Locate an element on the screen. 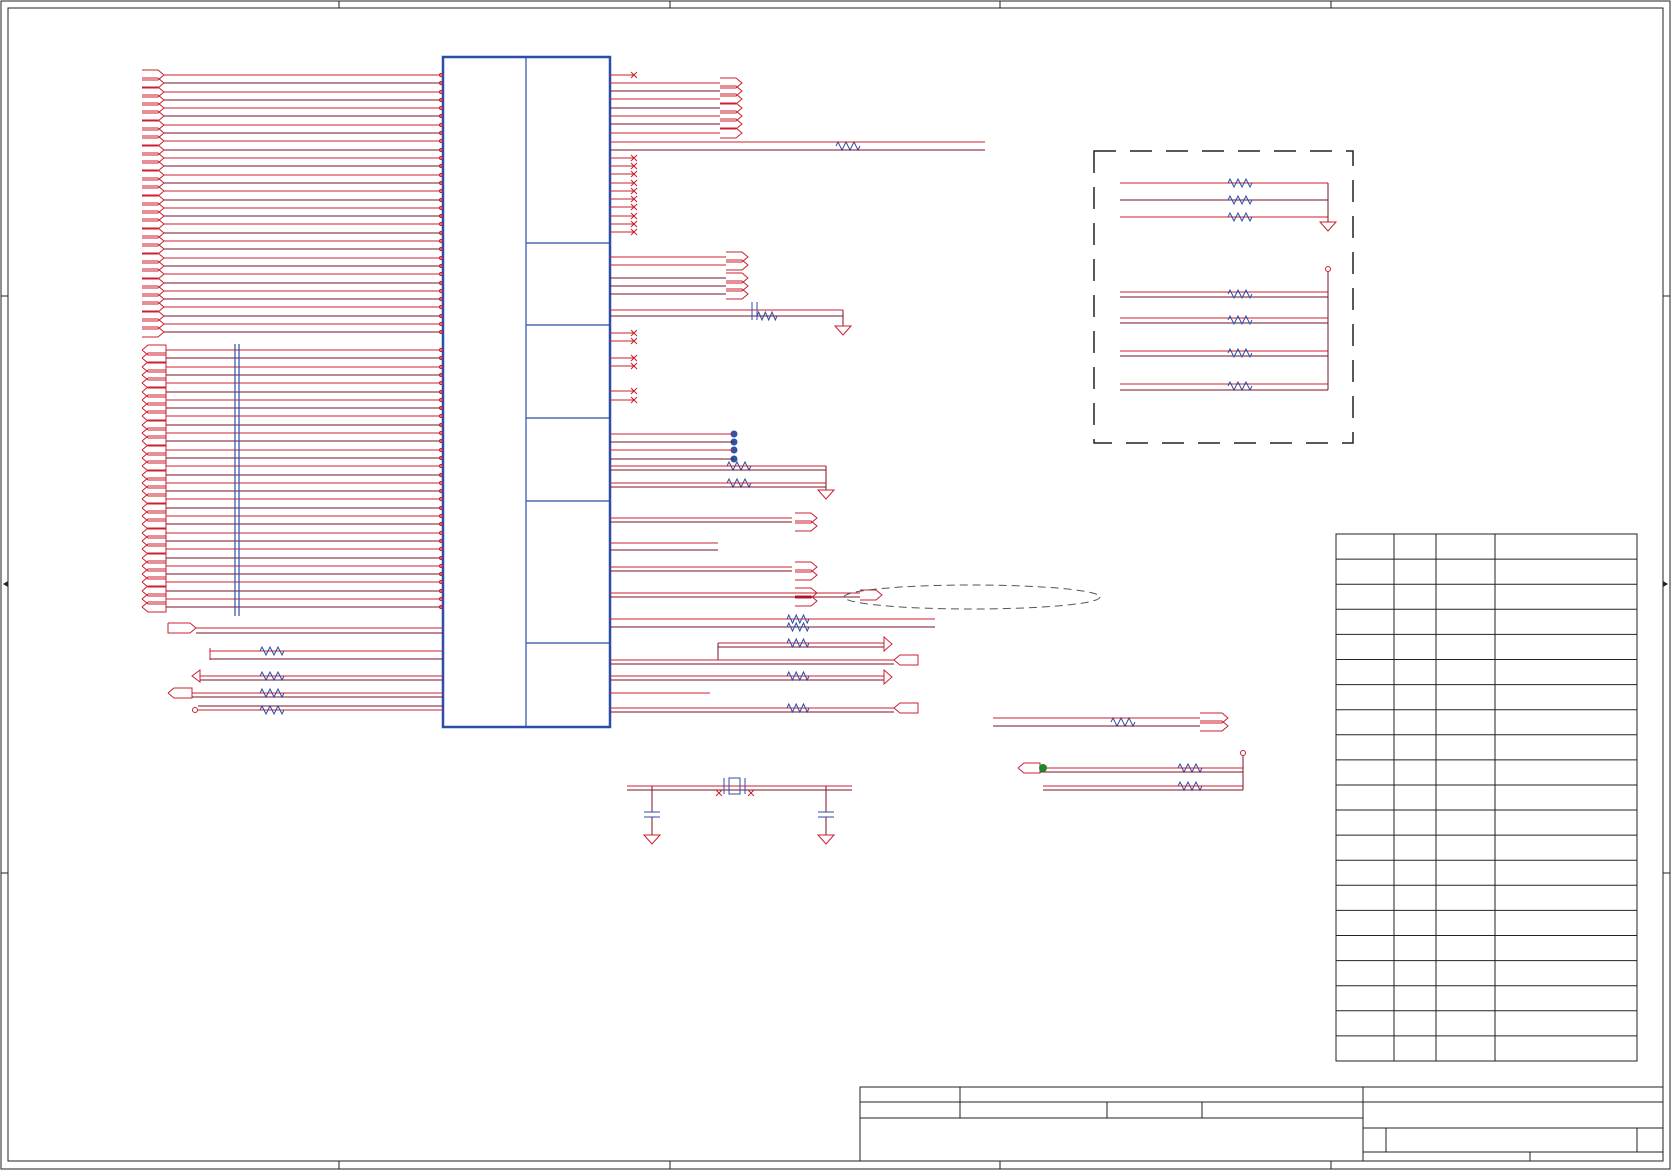 The image size is (1671, 1174). right-resistors is located at coordinates (994, 702).